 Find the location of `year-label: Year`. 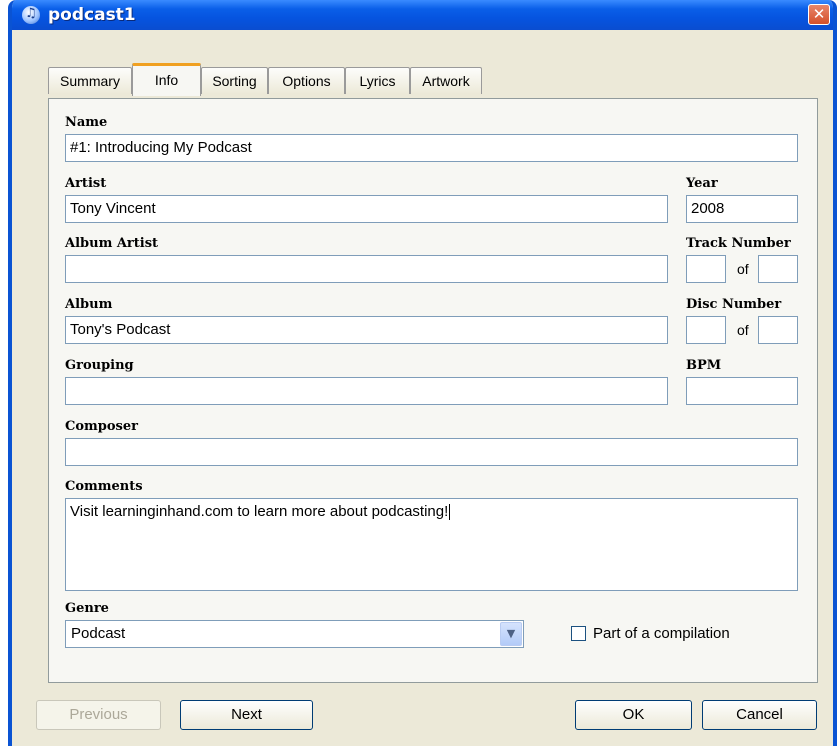

year-label: Year is located at coordinates (702, 183).